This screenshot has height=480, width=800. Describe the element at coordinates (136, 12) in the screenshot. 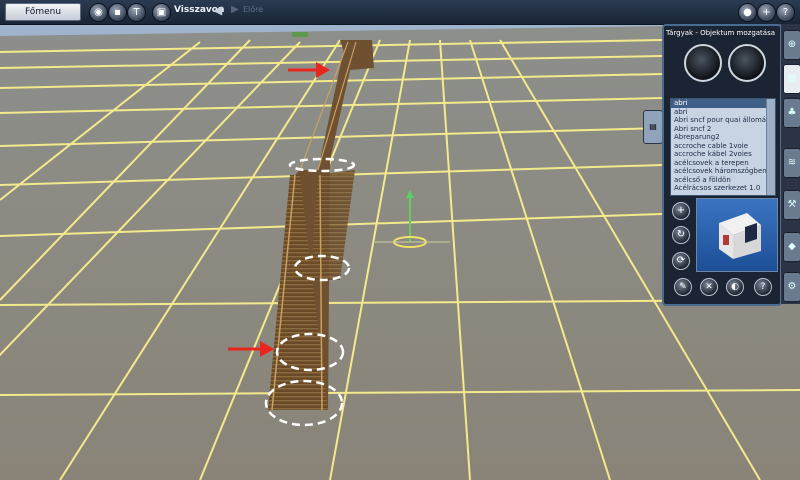

I see `tools-icon: T` at that location.